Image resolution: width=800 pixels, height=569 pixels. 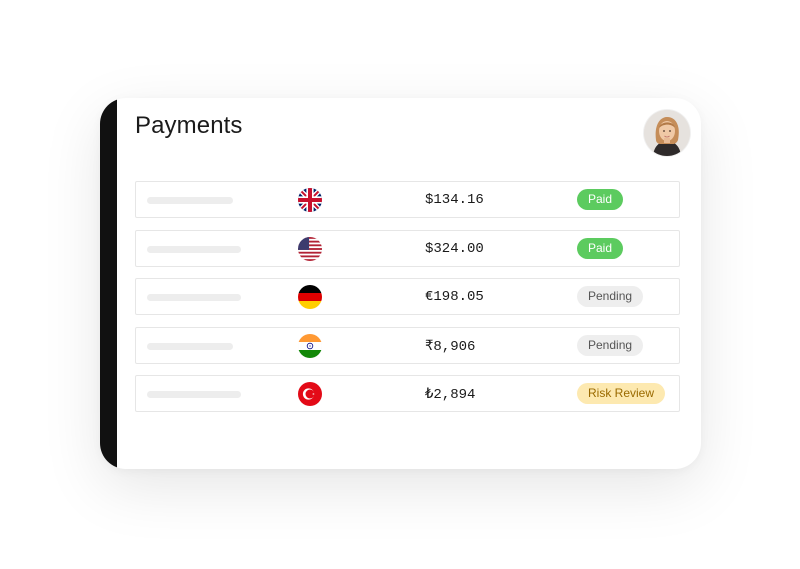 I want to click on payment-row: ₹8,906 Pending, so click(x=407, y=345).